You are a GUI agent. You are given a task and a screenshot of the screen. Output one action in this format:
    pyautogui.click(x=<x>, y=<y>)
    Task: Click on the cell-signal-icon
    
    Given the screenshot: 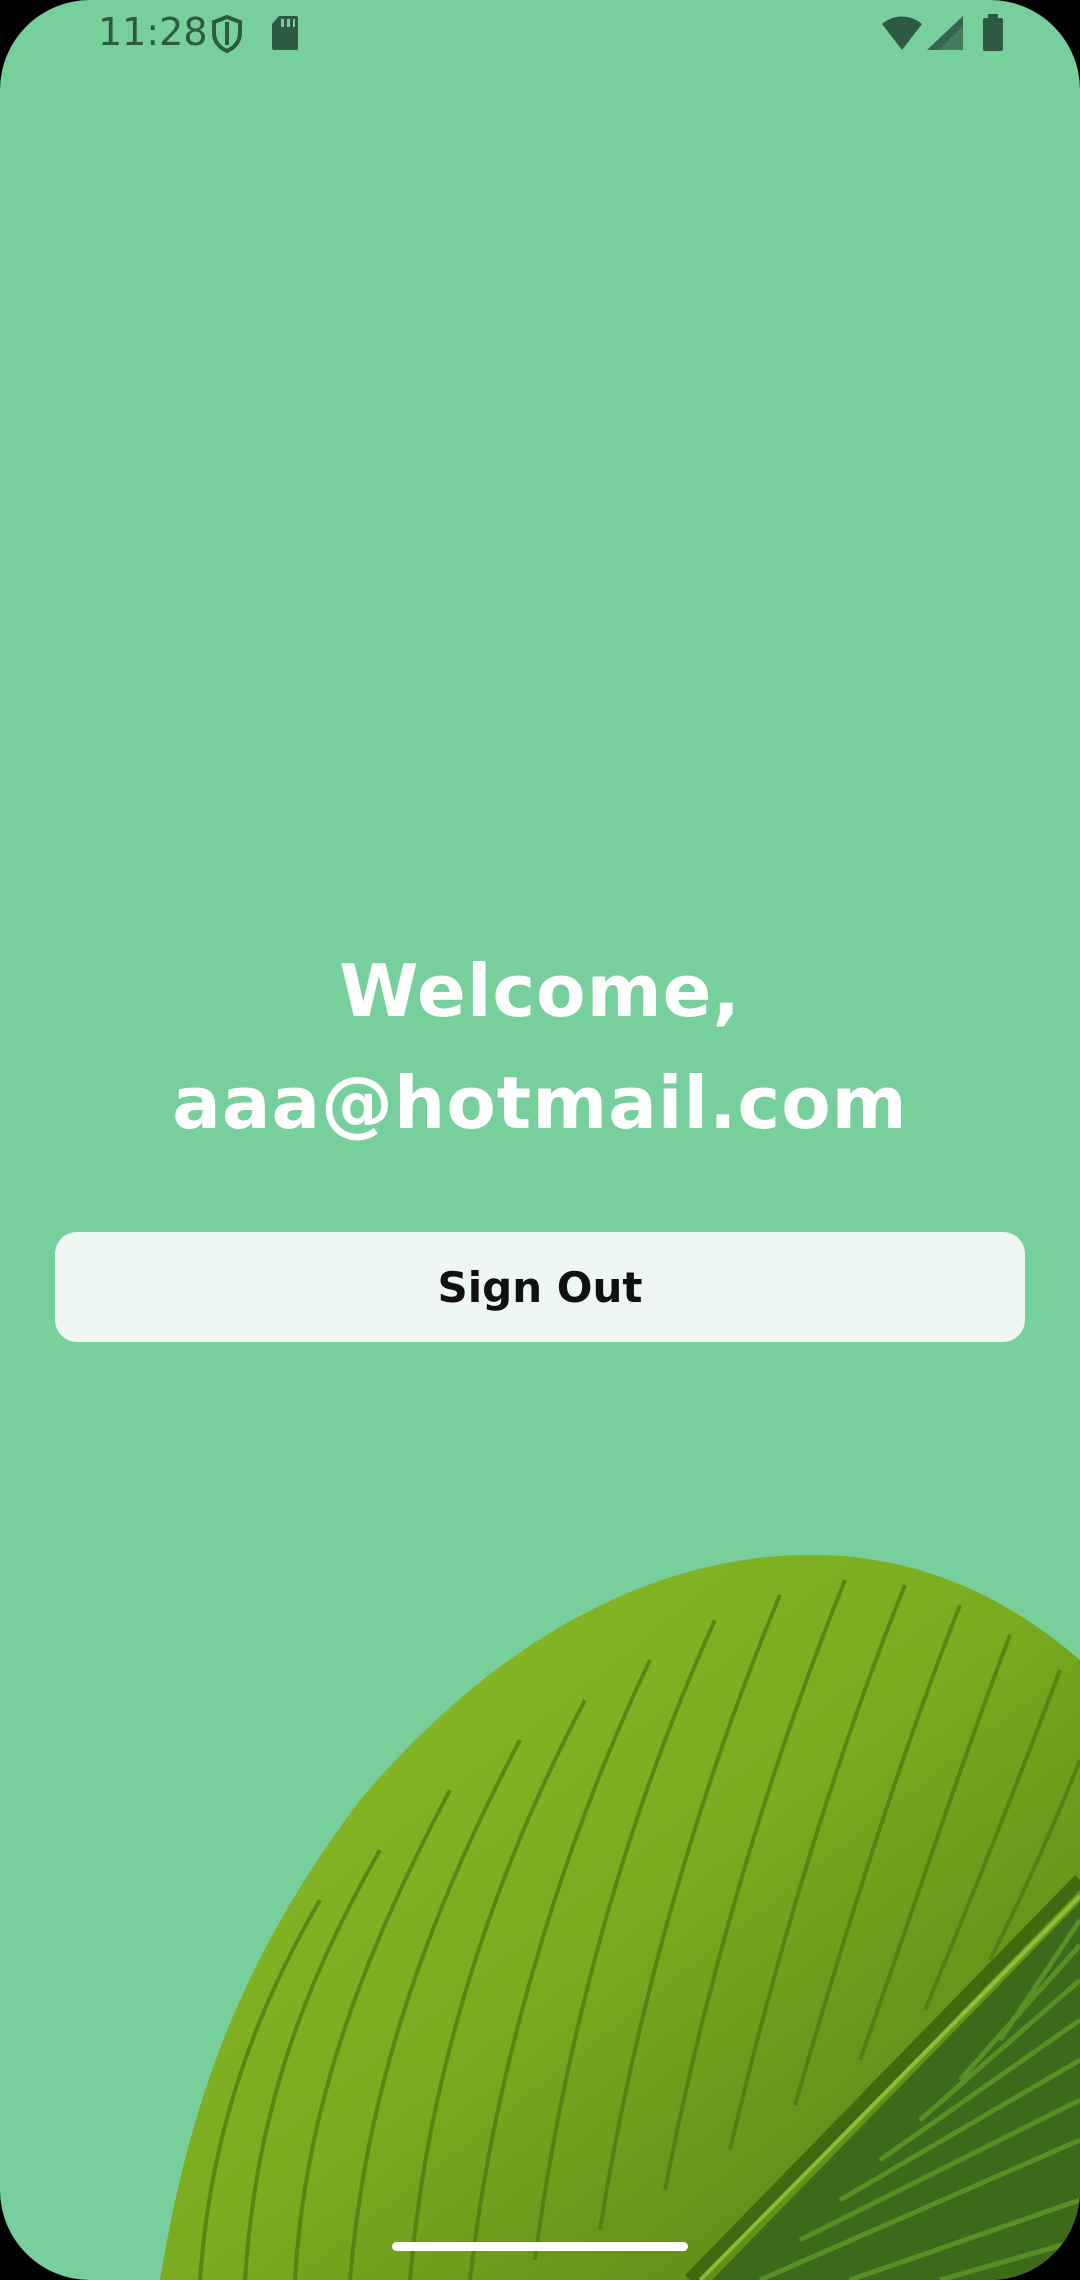 What is the action you would take?
    pyautogui.click(x=945, y=35)
    